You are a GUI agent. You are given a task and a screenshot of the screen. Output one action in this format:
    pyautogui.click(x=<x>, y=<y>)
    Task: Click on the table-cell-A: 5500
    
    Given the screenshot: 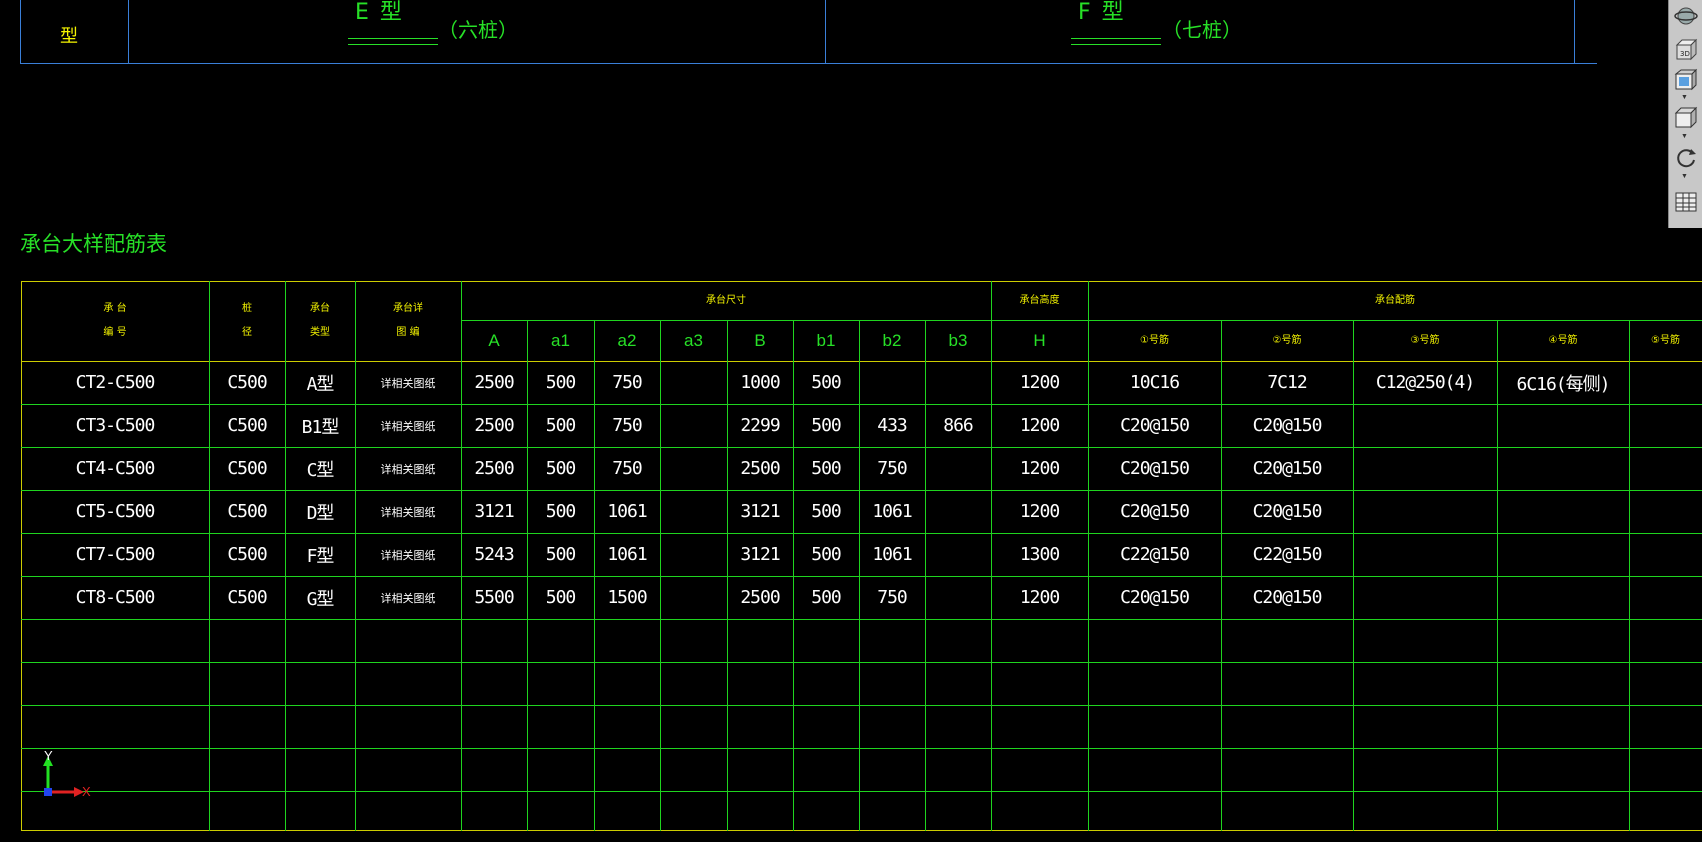 What is the action you would take?
    pyautogui.click(x=494, y=597)
    